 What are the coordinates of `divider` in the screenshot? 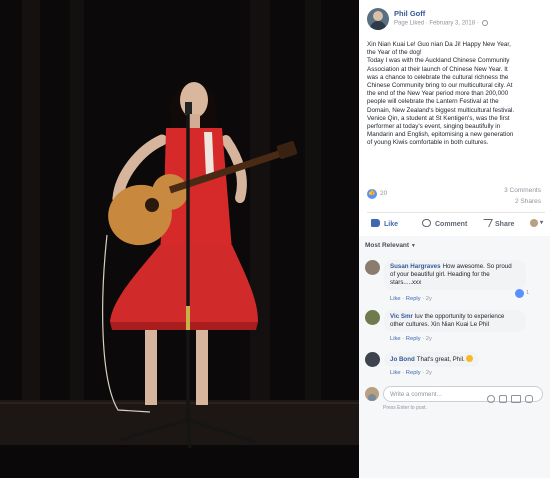 It's located at (456, 212).